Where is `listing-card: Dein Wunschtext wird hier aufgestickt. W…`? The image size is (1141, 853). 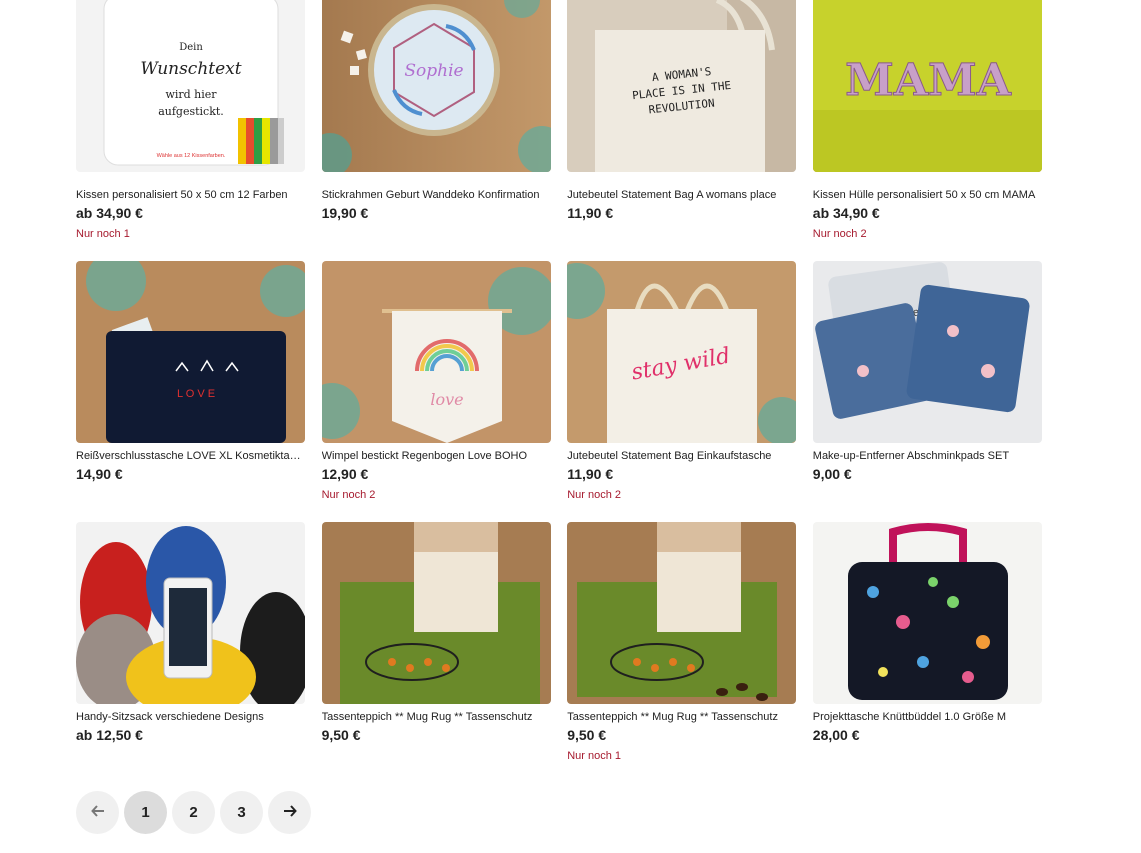
listing-card: Dein Wunschtext wird hier aufgestickt. W… is located at coordinates (190, 130).